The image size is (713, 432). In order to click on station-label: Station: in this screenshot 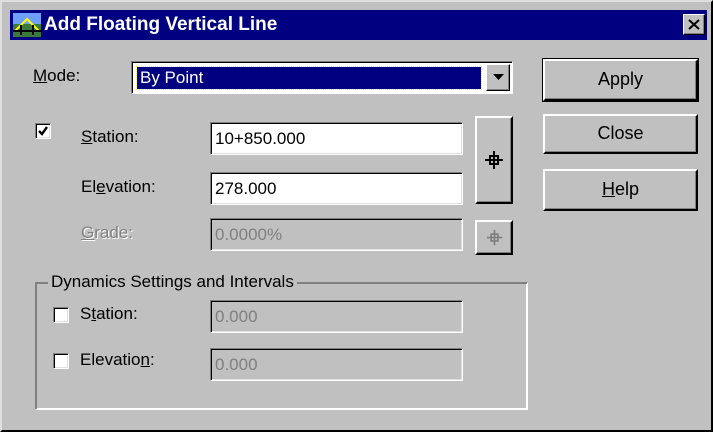, I will do `click(110, 136)`.